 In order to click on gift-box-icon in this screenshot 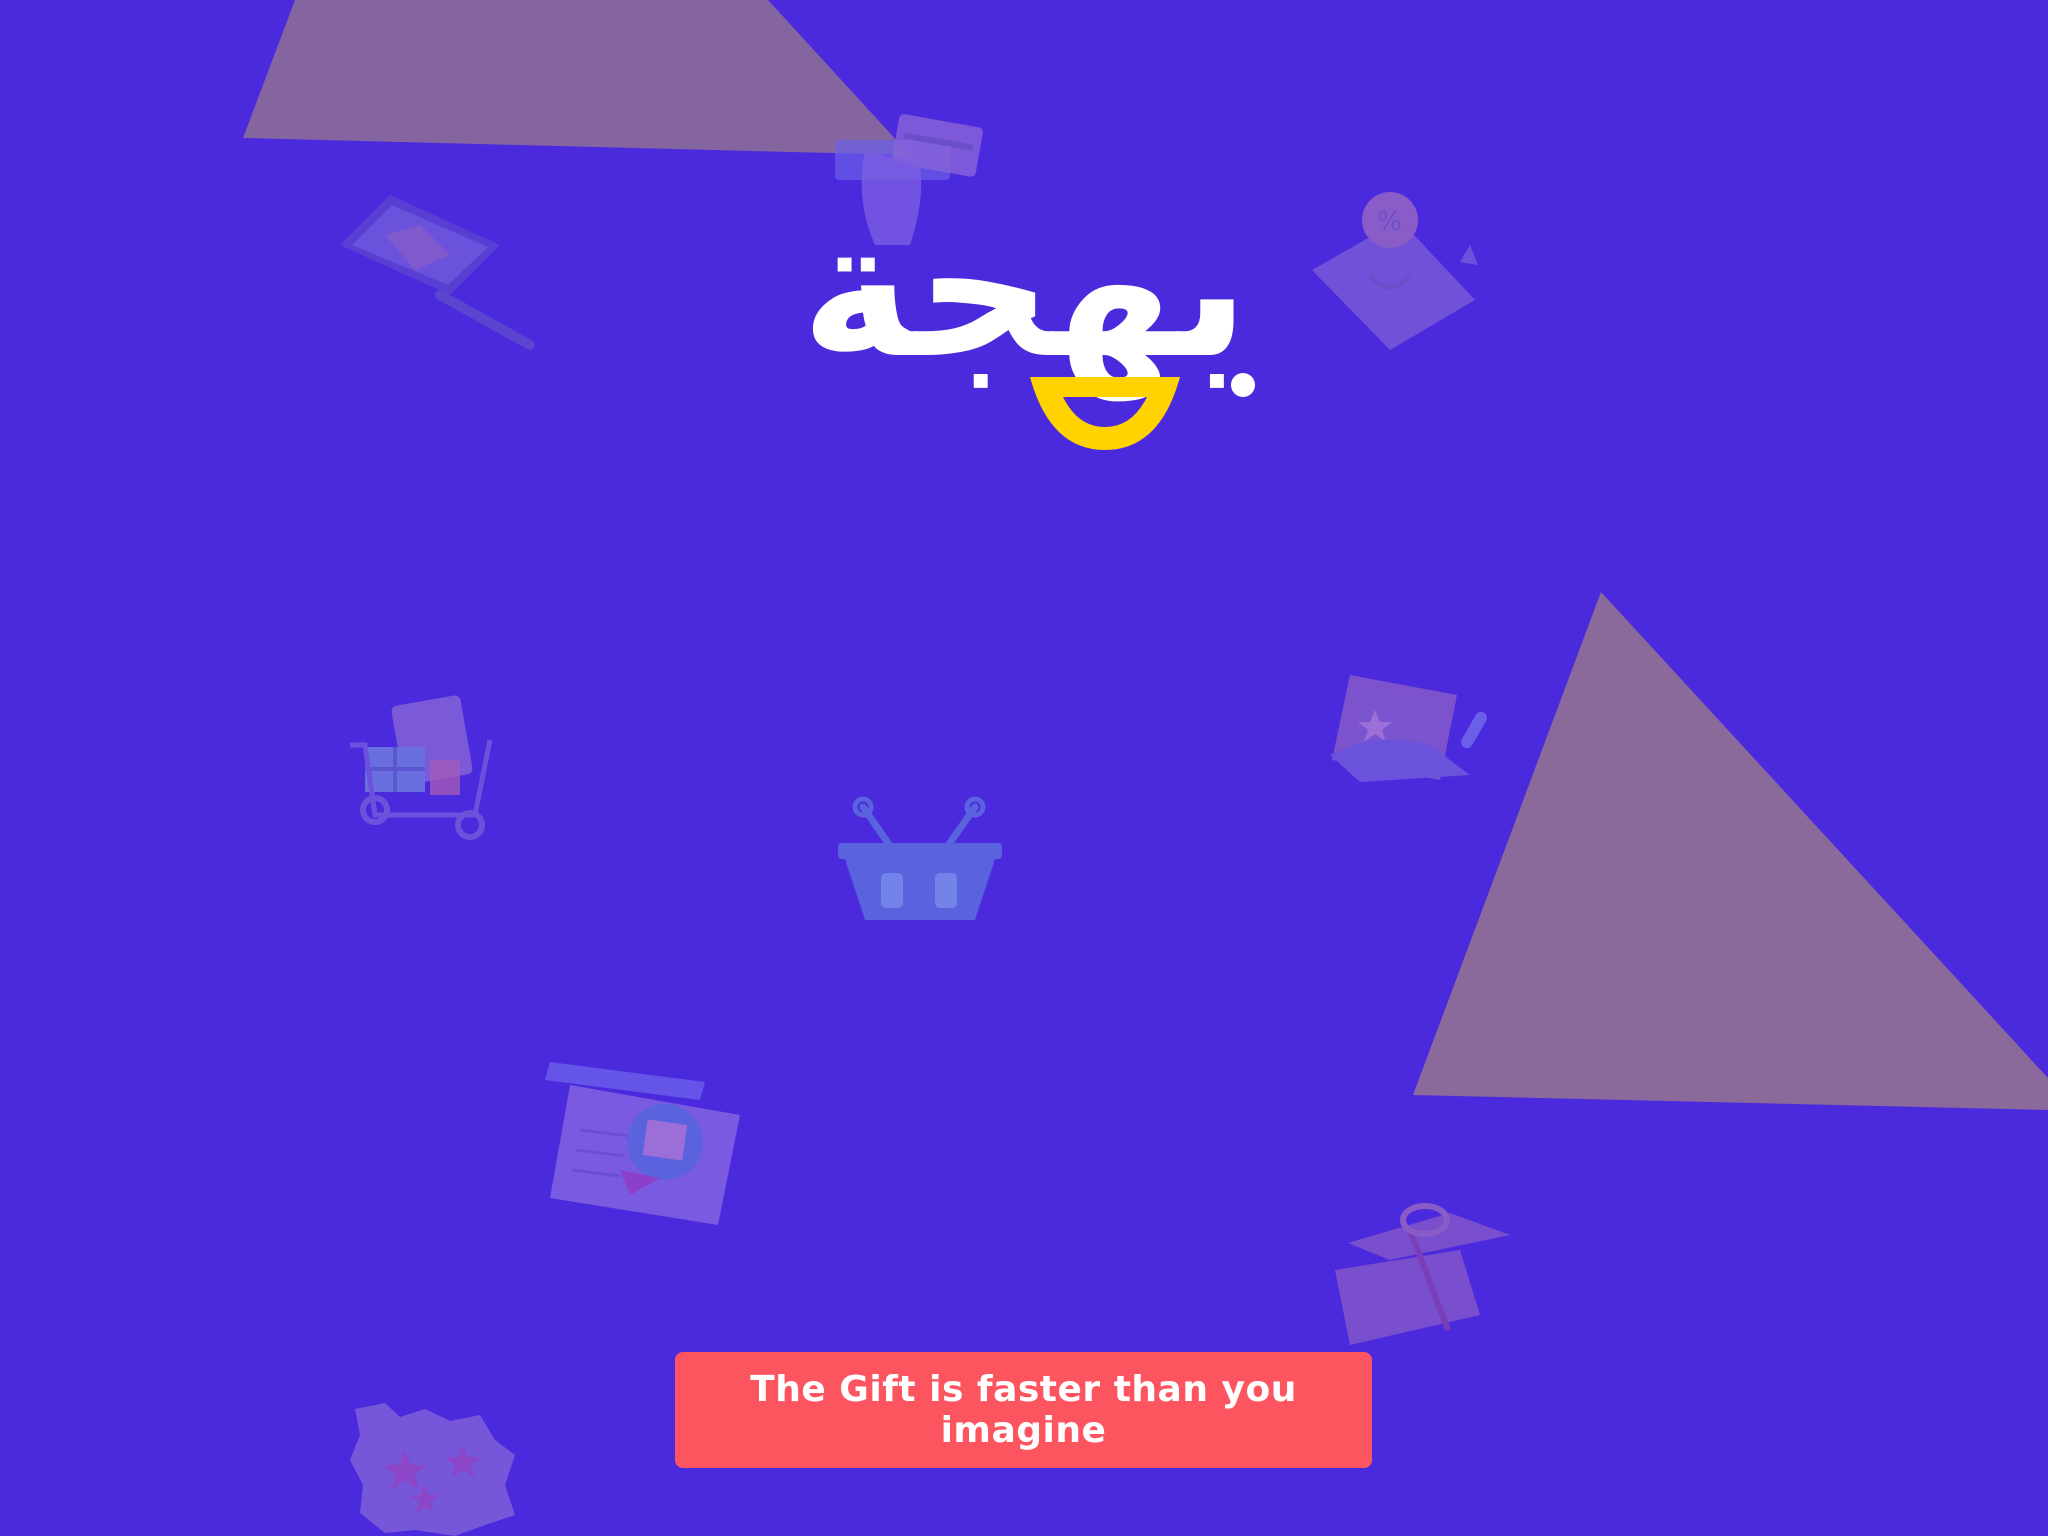, I will do `click(1422, 1274)`.